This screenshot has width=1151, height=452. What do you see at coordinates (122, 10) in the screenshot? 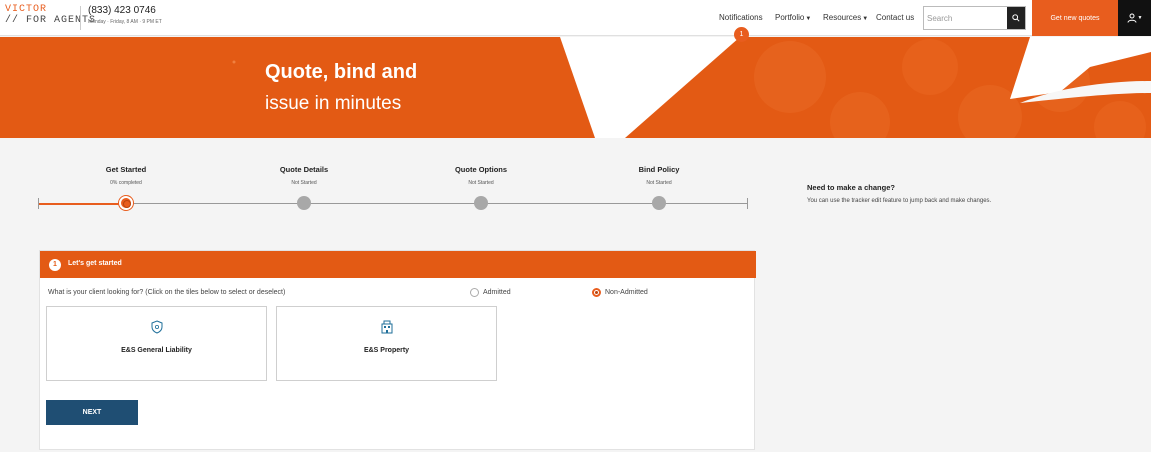
I see `phone-number: (833) 423 0746` at bounding box center [122, 10].